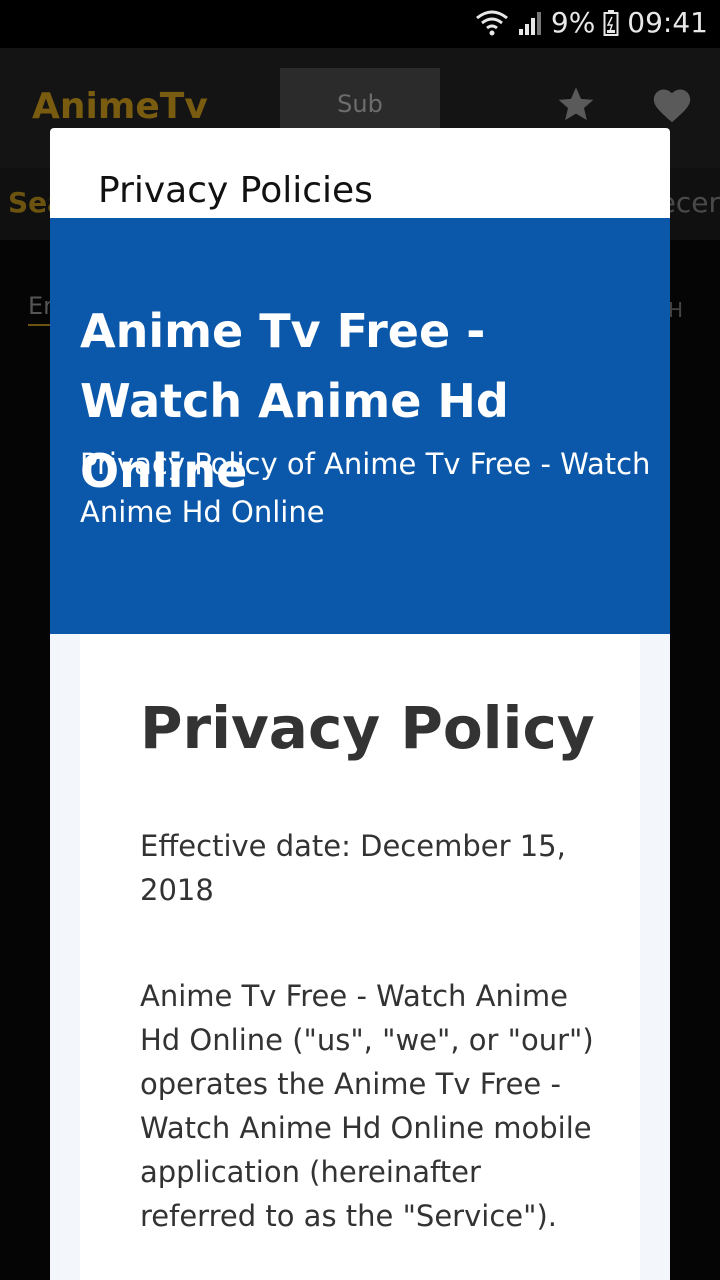 The height and width of the screenshot is (1280, 720). Describe the element at coordinates (672, 106) in the screenshot. I see `heart-icon` at that location.